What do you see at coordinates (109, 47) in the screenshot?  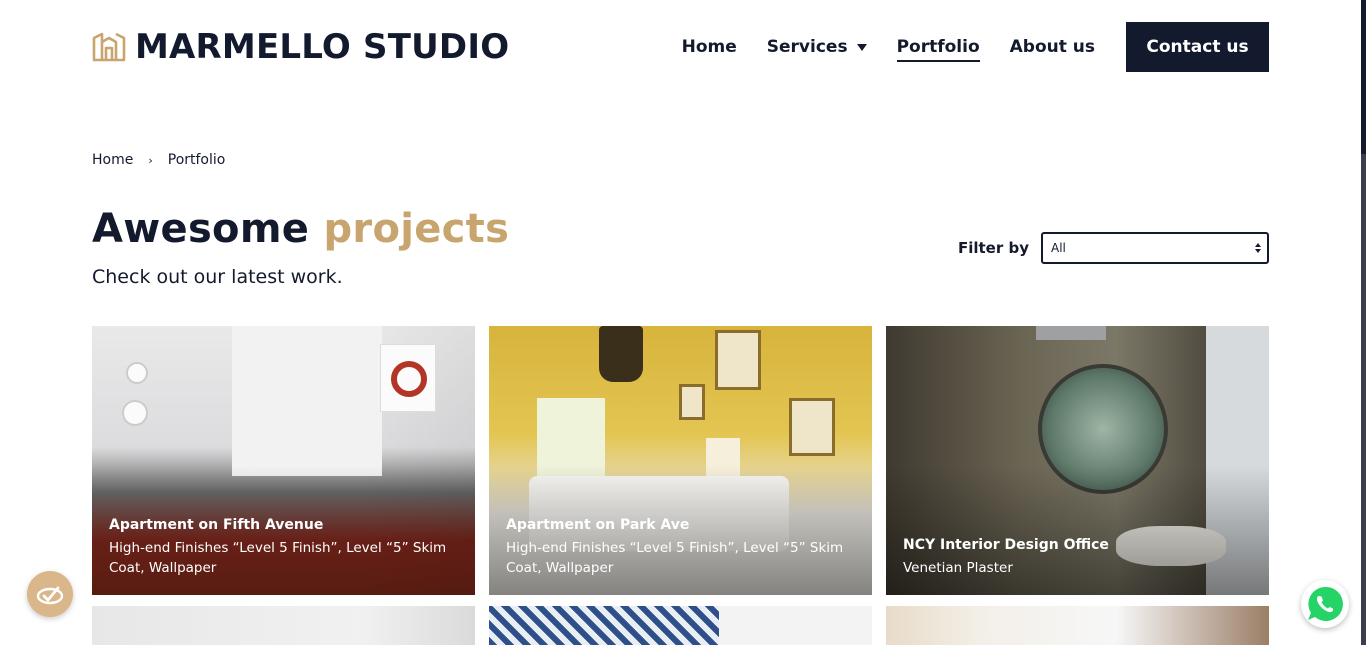 I see `building-logo-icon` at bounding box center [109, 47].